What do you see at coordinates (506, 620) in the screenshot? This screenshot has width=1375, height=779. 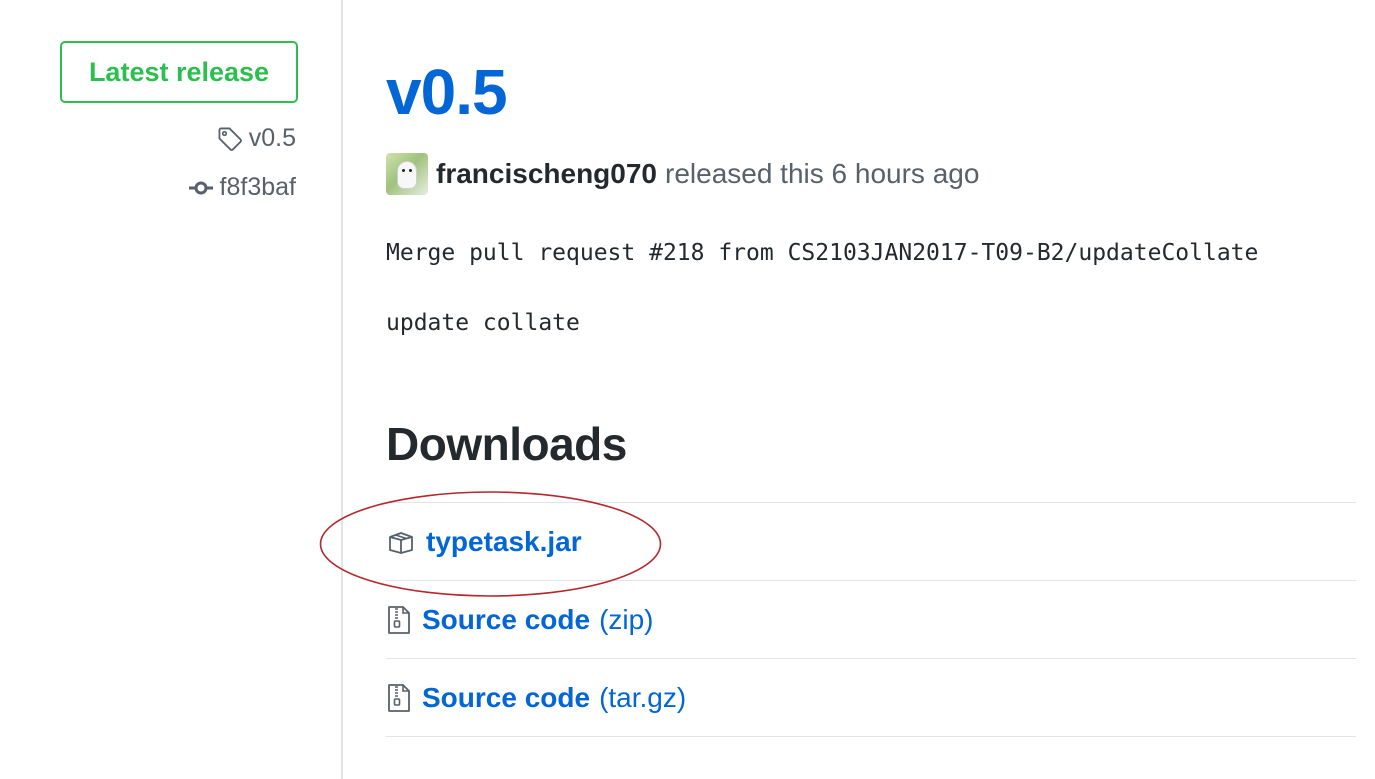 I see `download-link-zip: Source code` at bounding box center [506, 620].